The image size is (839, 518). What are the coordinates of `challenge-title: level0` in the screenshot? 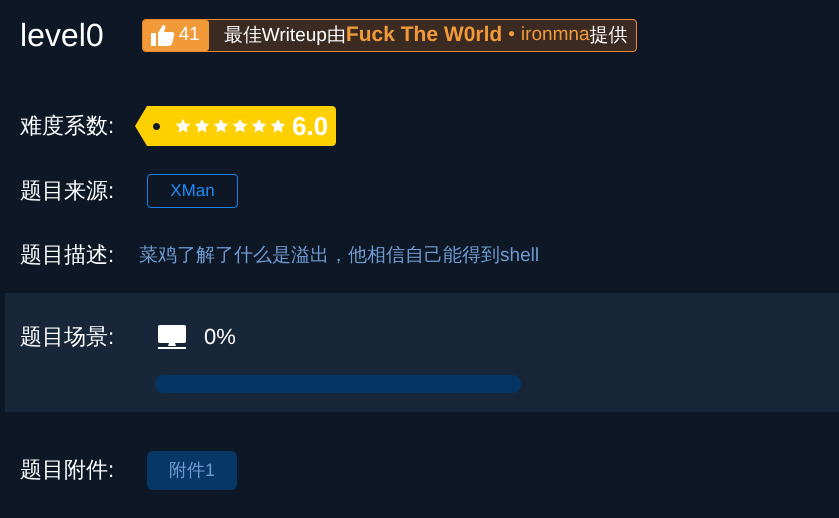 It's located at (62, 35).